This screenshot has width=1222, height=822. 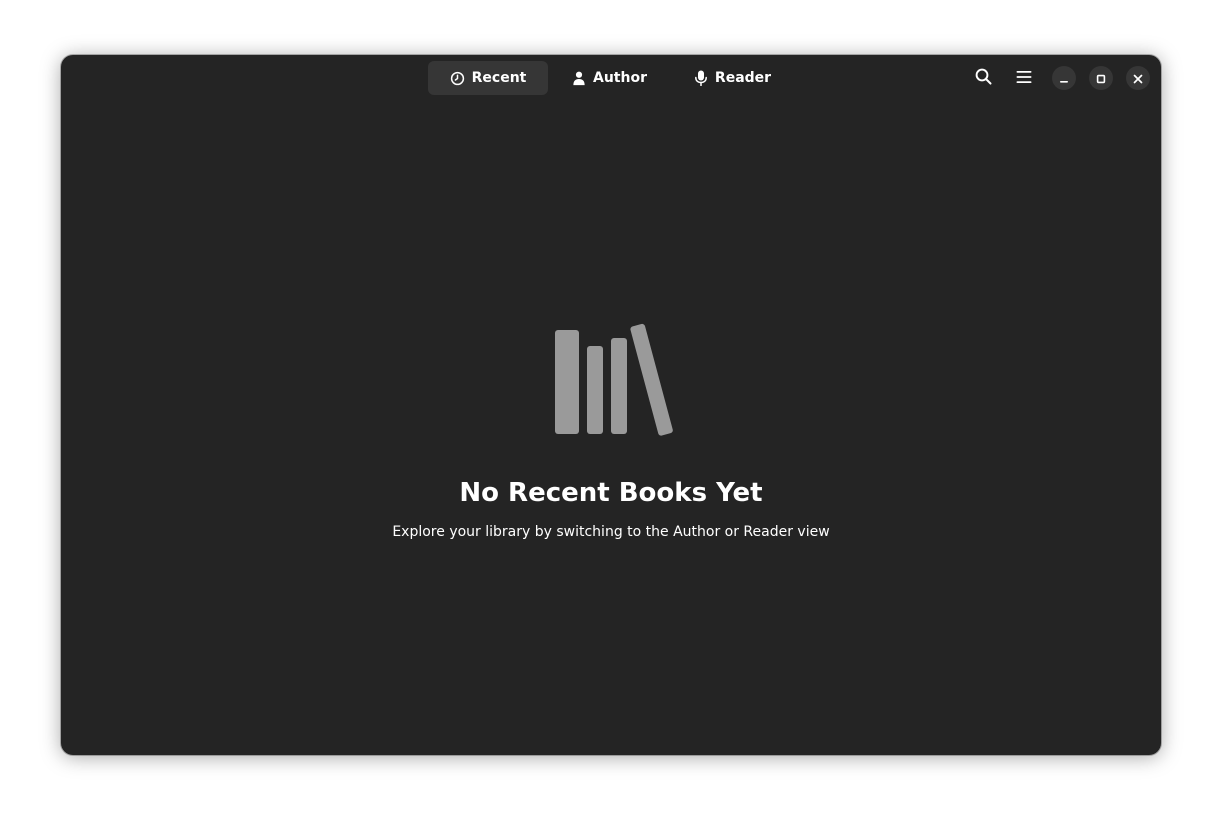 What do you see at coordinates (611, 493) in the screenshot?
I see `status-title: No Recent Books Yet` at bounding box center [611, 493].